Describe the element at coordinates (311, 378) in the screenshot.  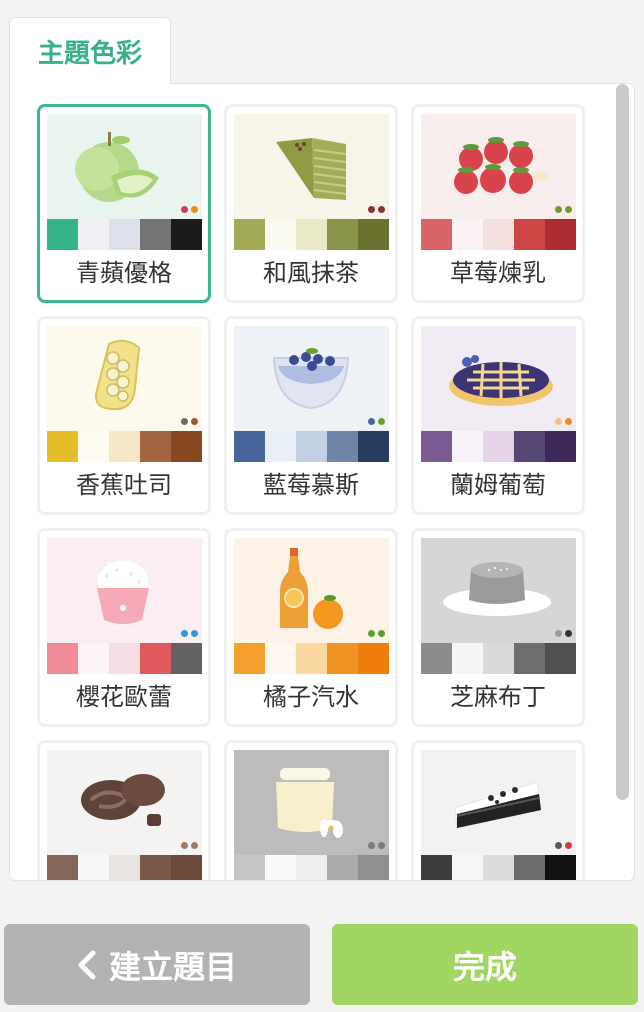
I see `blueberry-mousse-image` at that location.